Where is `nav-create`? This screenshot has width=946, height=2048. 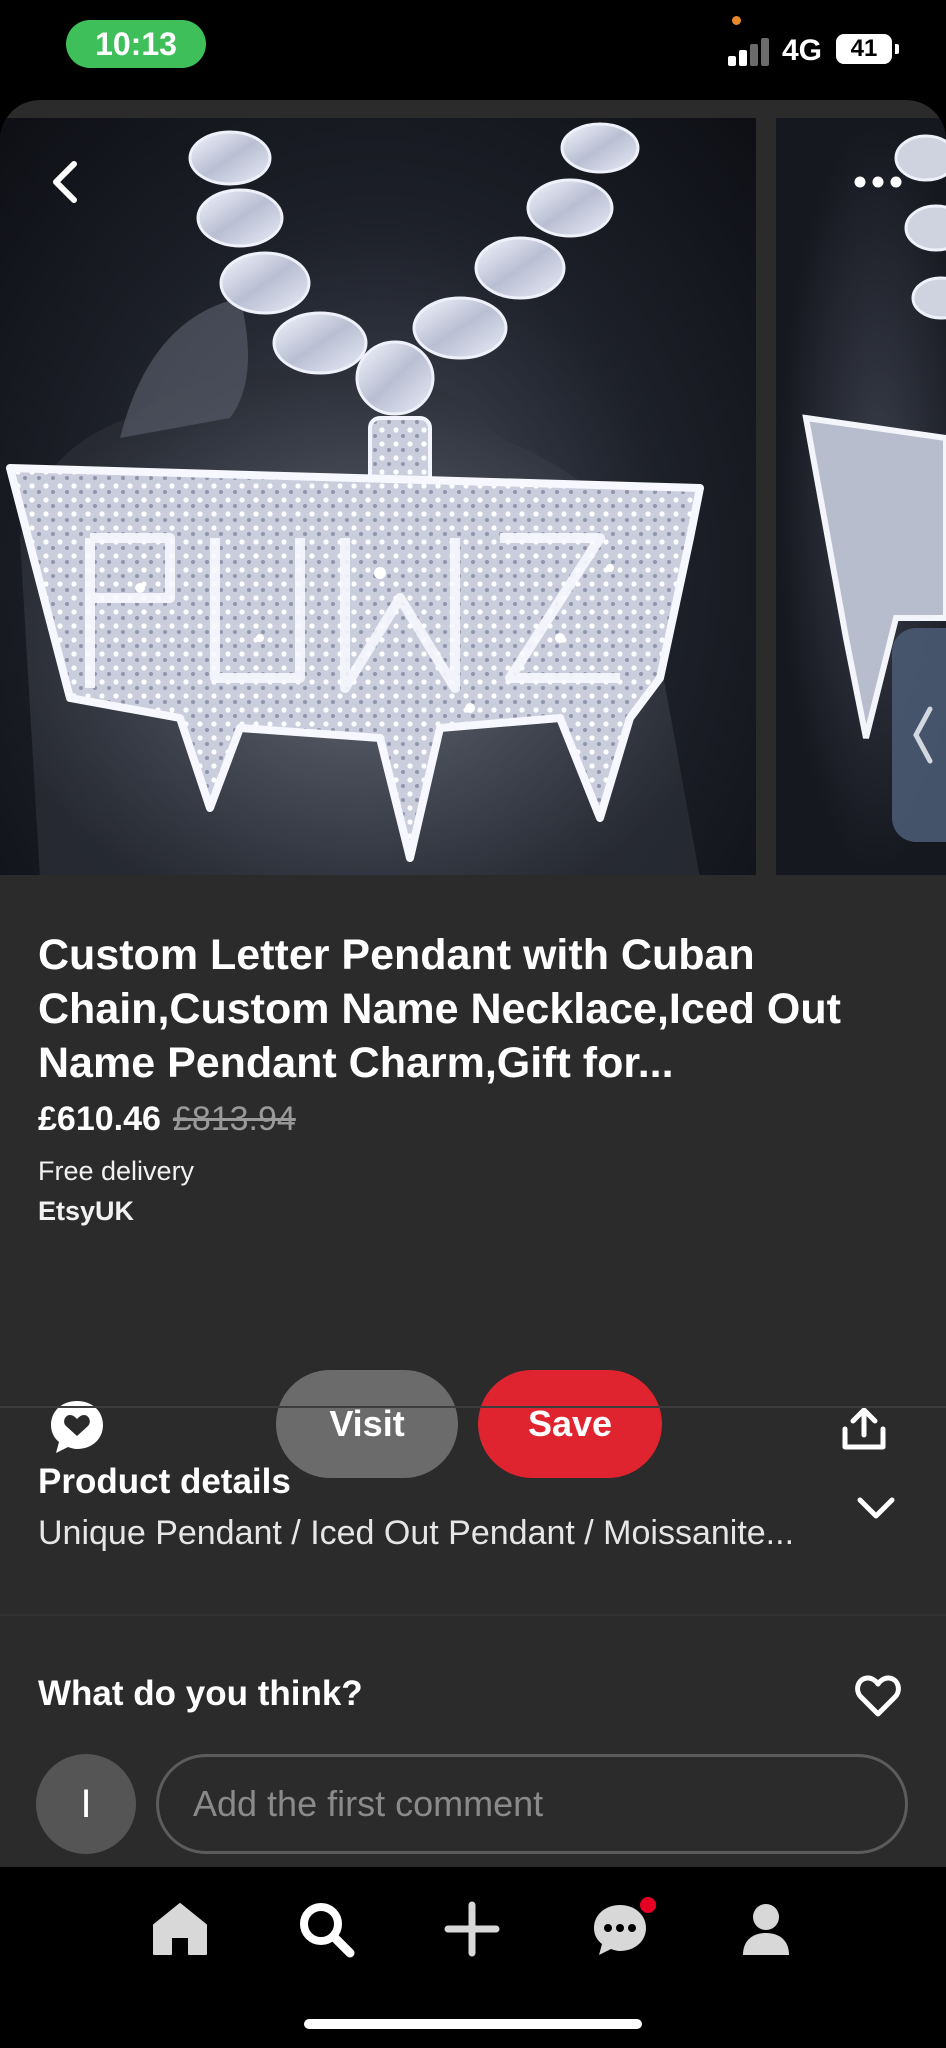 nav-create is located at coordinates (472, 1929).